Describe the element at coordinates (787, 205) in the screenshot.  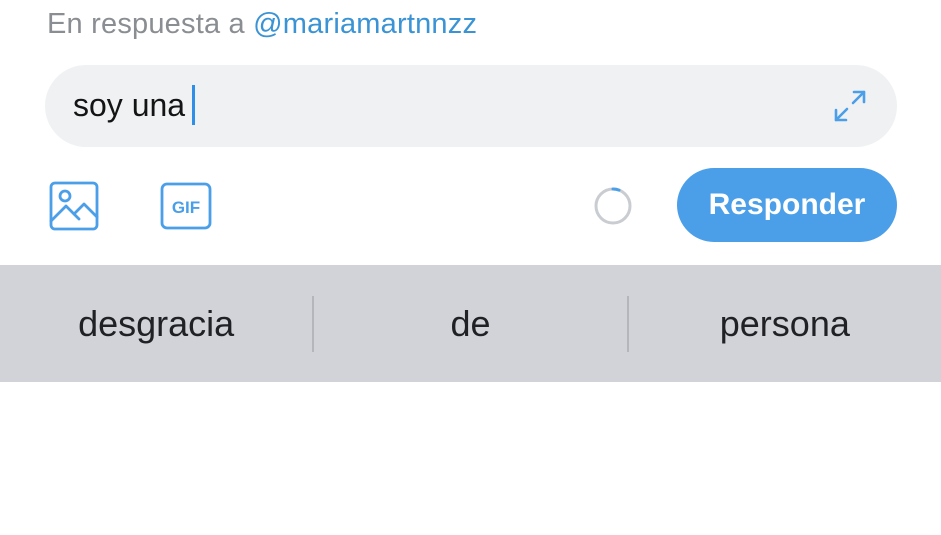
I see `reply-button: Responder` at that location.